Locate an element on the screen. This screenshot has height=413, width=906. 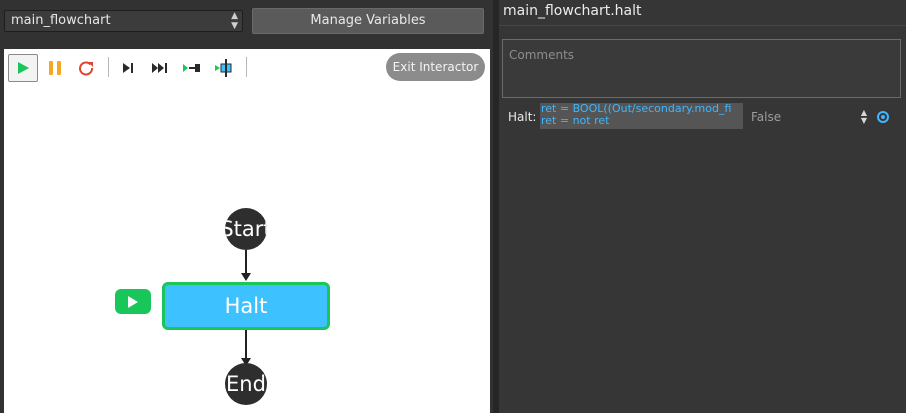
step-icon is located at coordinates (128, 68).